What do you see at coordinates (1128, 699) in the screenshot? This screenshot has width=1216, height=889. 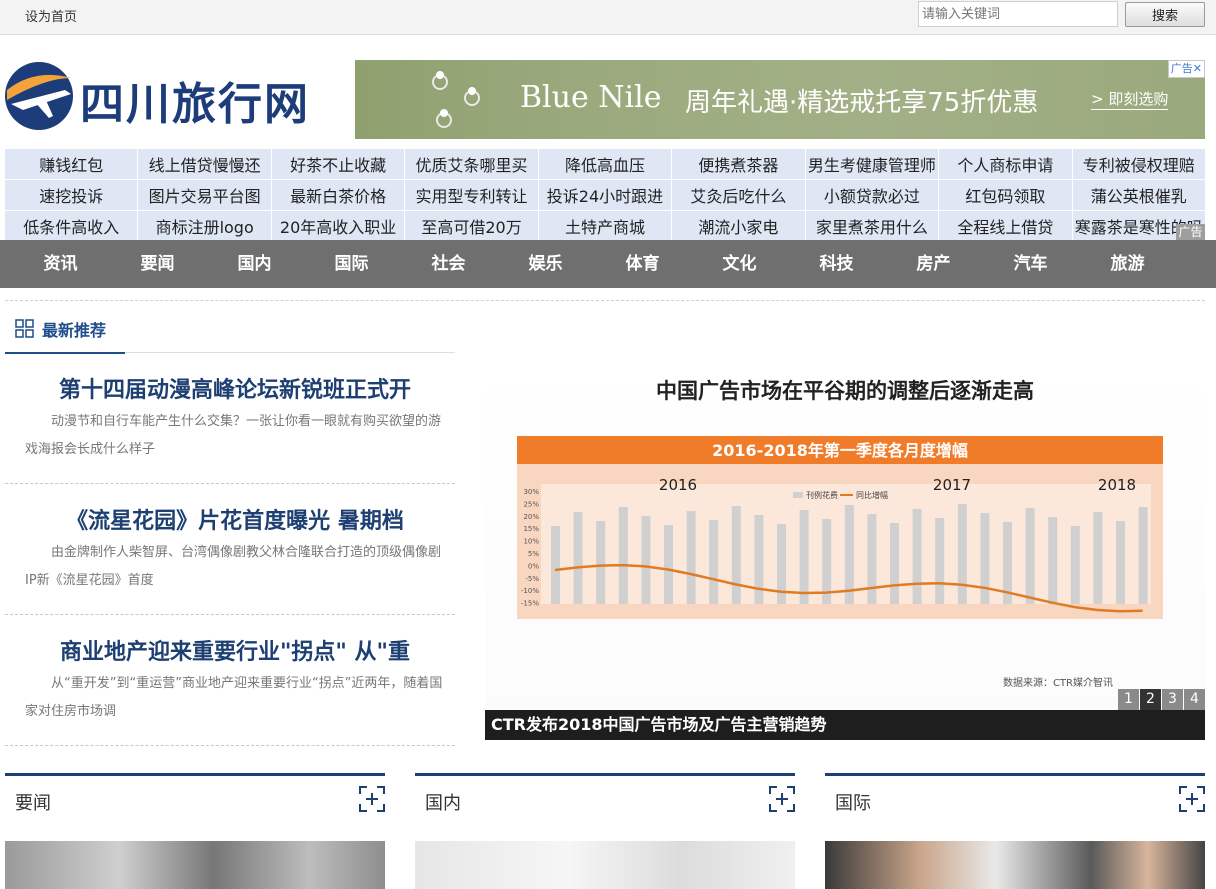 I see `slider-page-dot: 1` at bounding box center [1128, 699].